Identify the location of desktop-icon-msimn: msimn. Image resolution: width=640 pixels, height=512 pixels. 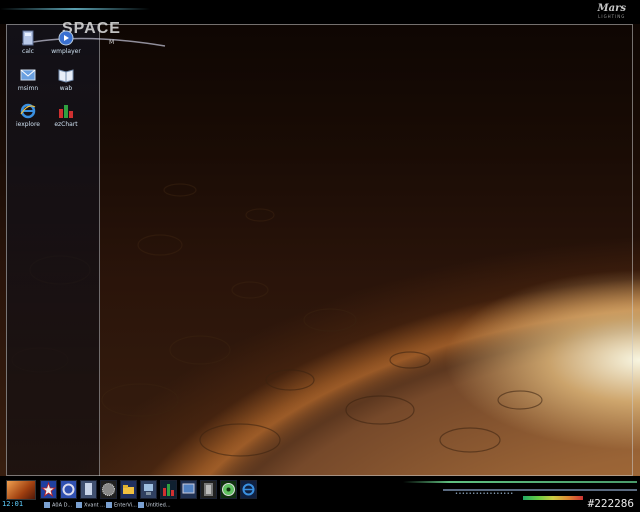
(28, 79).